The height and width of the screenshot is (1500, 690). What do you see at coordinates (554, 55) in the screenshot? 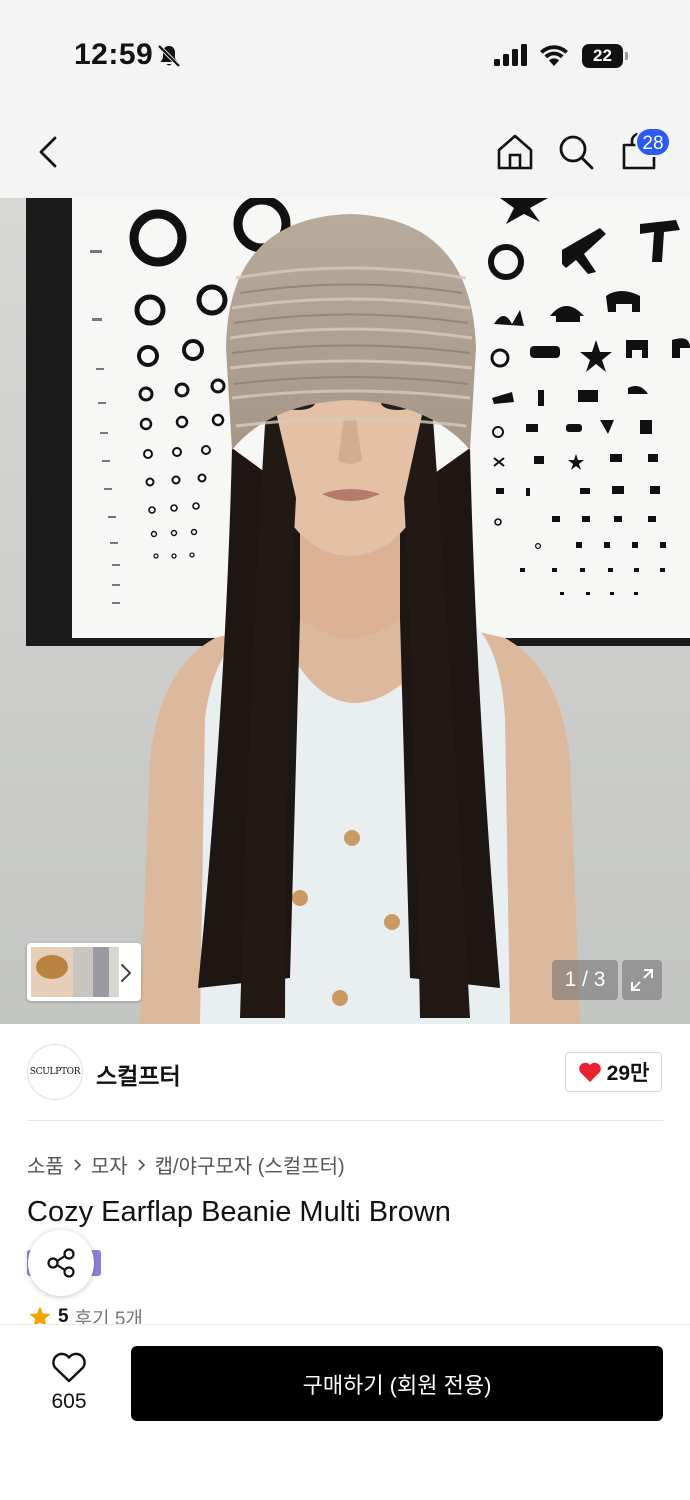
I see `wifi-icon` at bounding box center [554, 55].